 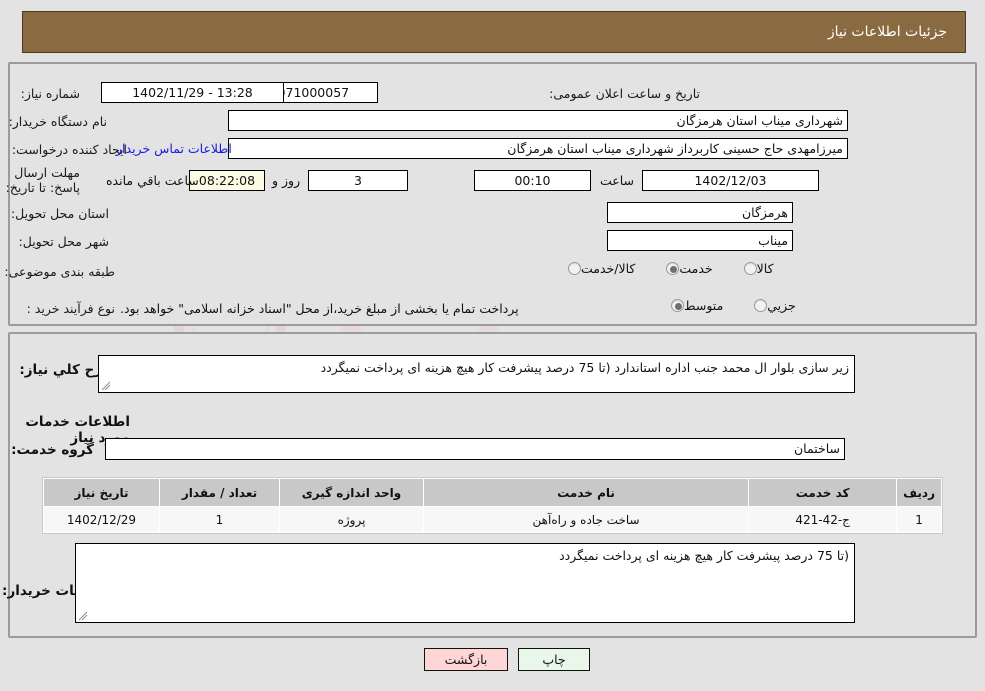 What do you see at coordinates (823, 492) in the screenshot?
I see `col-service-code: کد خدمت` at bounding box center [823, 492].